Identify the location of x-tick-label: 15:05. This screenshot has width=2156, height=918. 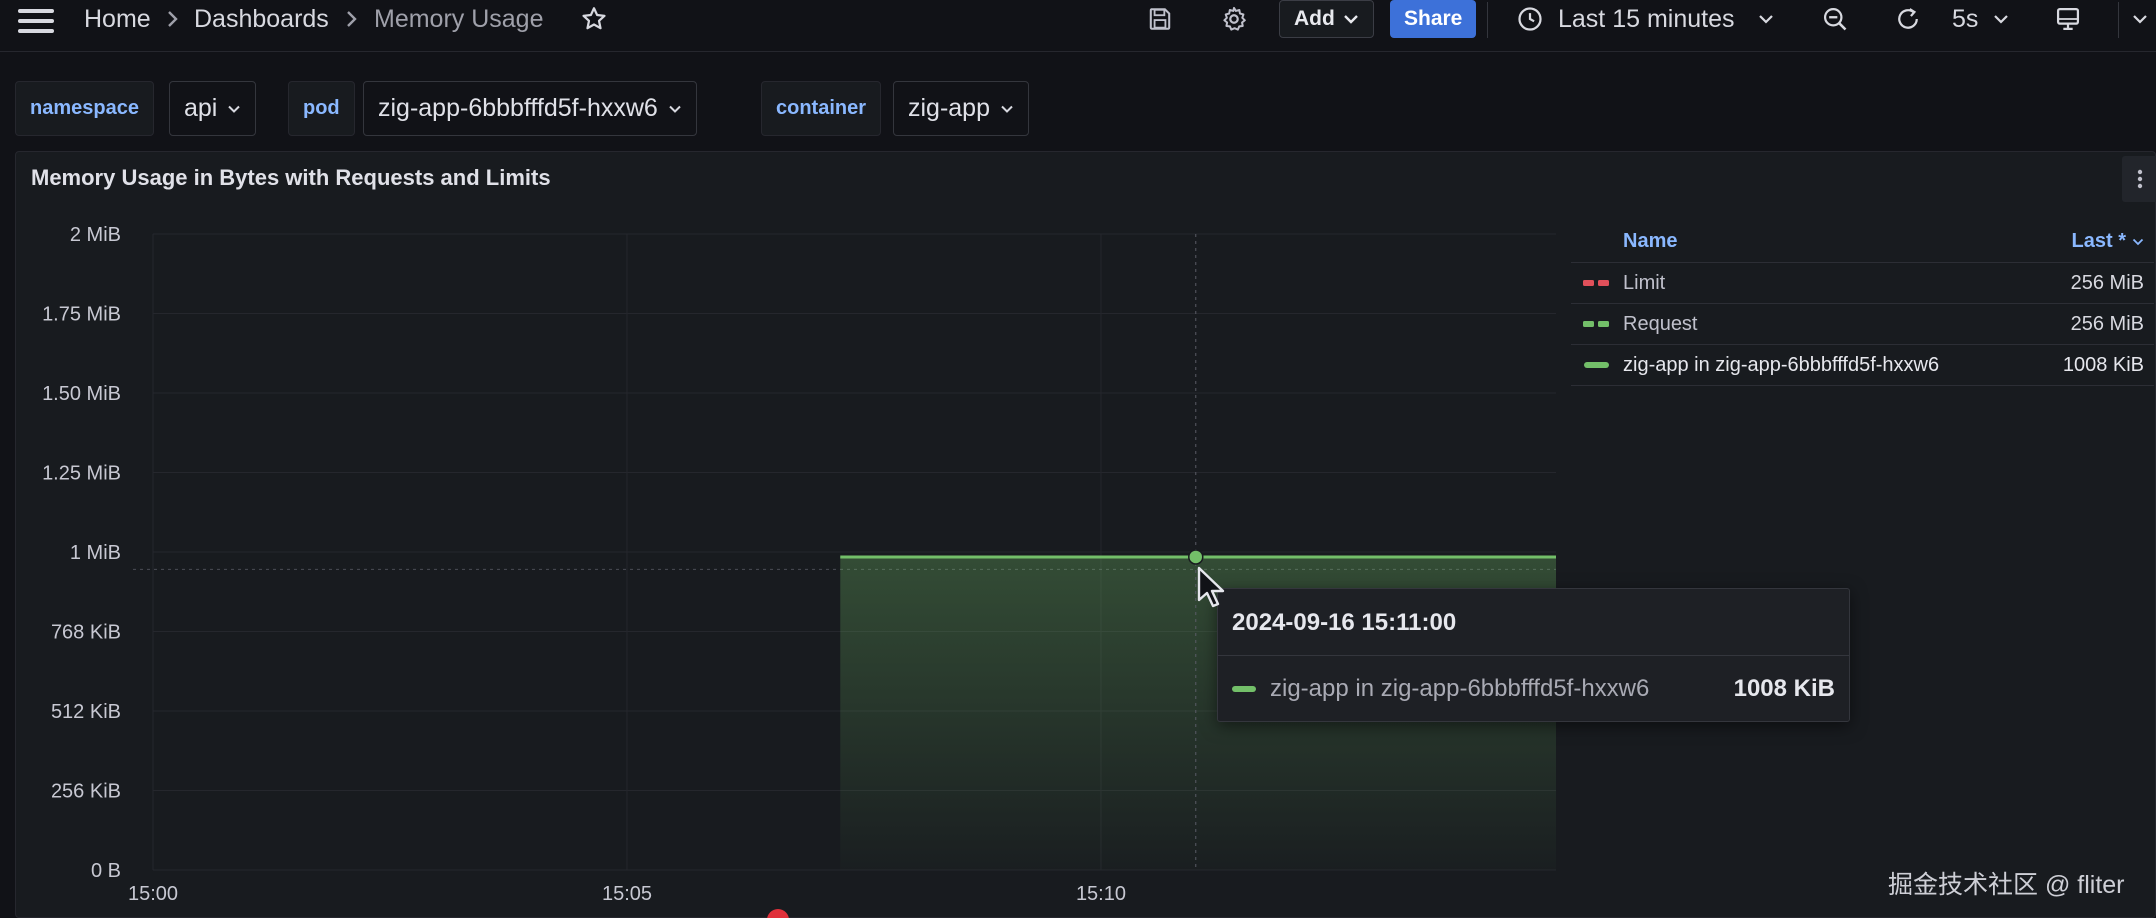
(627, 894).